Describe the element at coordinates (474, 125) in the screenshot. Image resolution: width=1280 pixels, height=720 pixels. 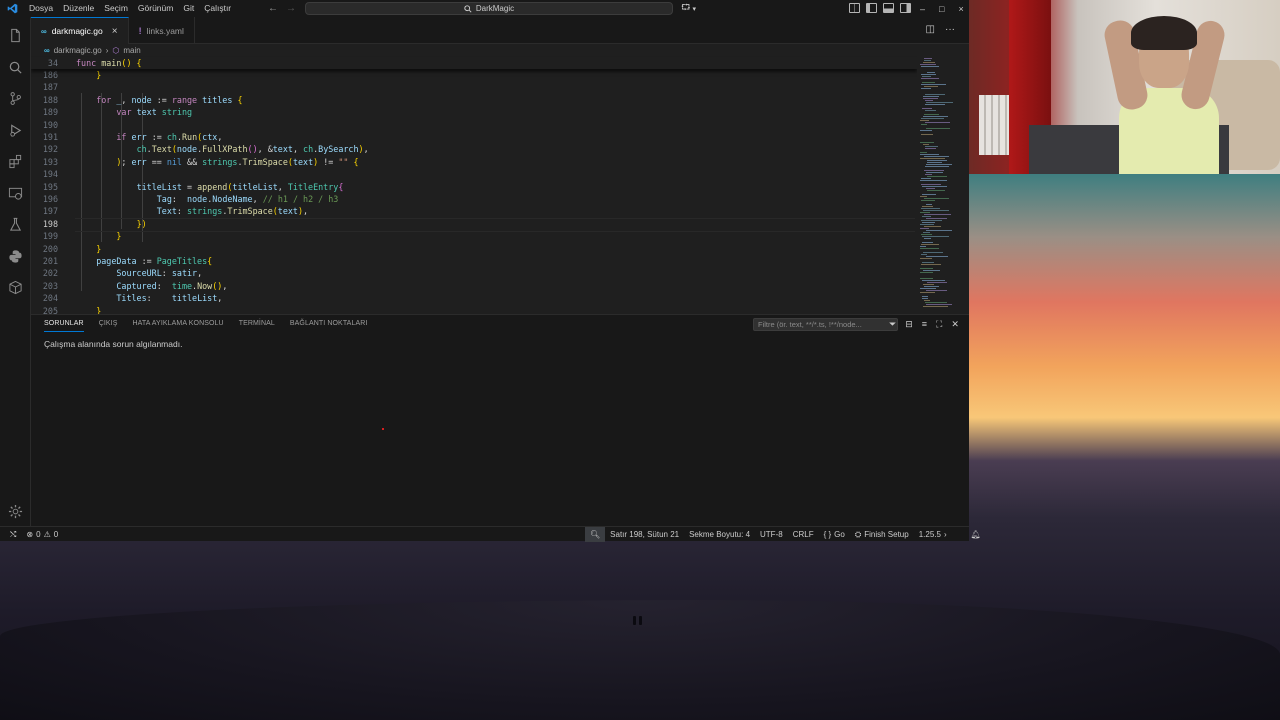
I see `code-line: 190` at that location.